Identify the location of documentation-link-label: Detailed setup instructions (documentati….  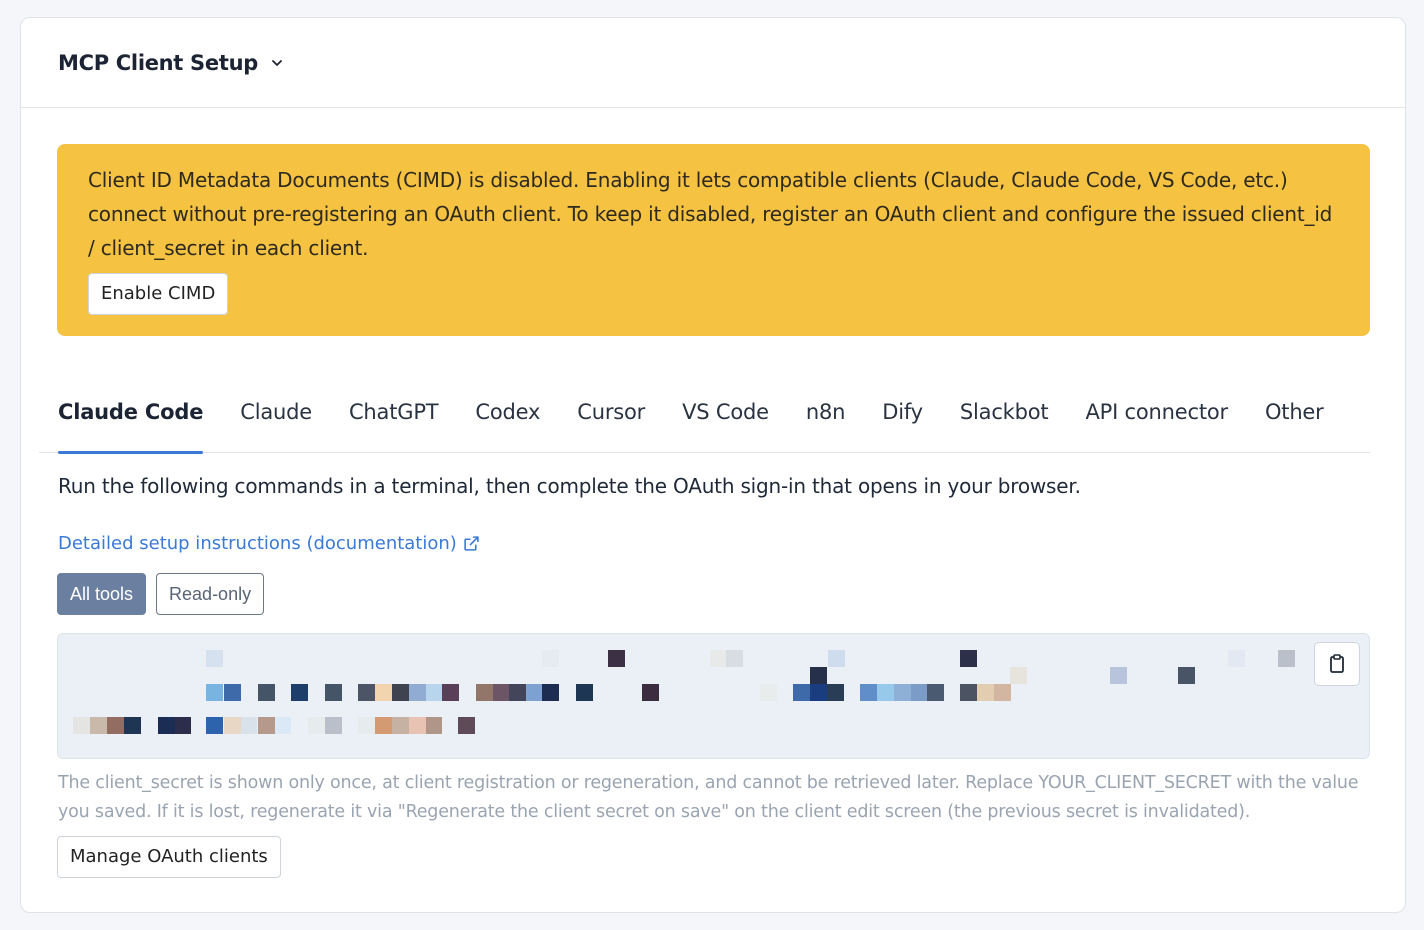
(257, 543).